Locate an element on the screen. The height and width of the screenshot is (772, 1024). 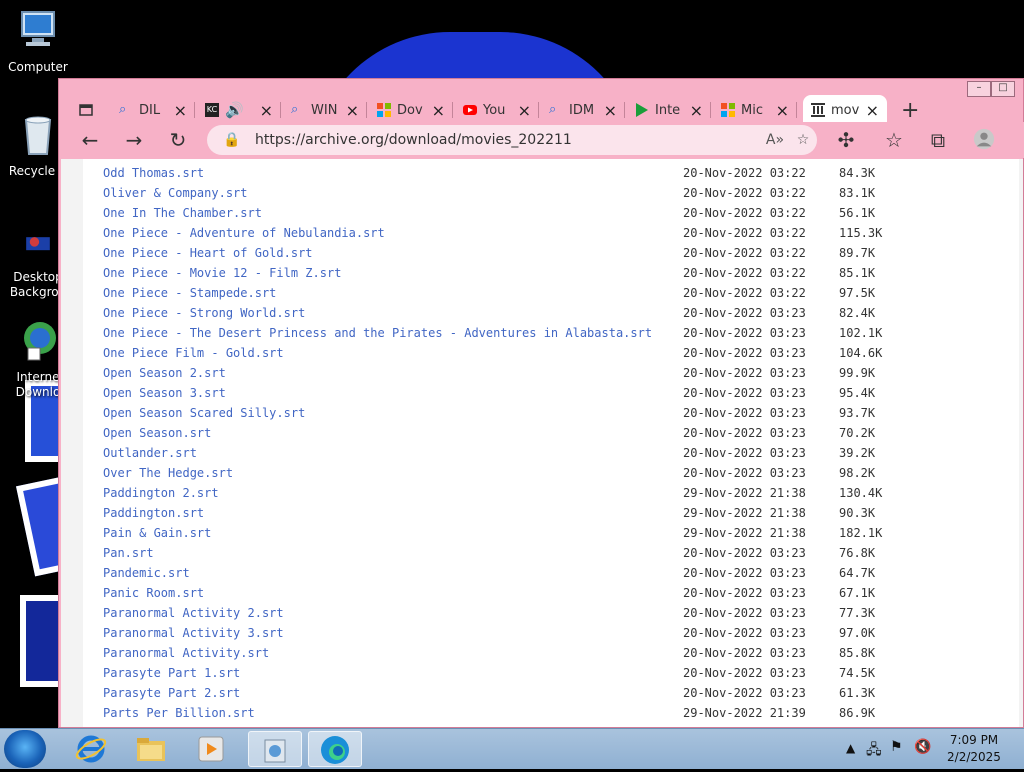
taskbar-internet-explorer is located at coordinates (91, 749).